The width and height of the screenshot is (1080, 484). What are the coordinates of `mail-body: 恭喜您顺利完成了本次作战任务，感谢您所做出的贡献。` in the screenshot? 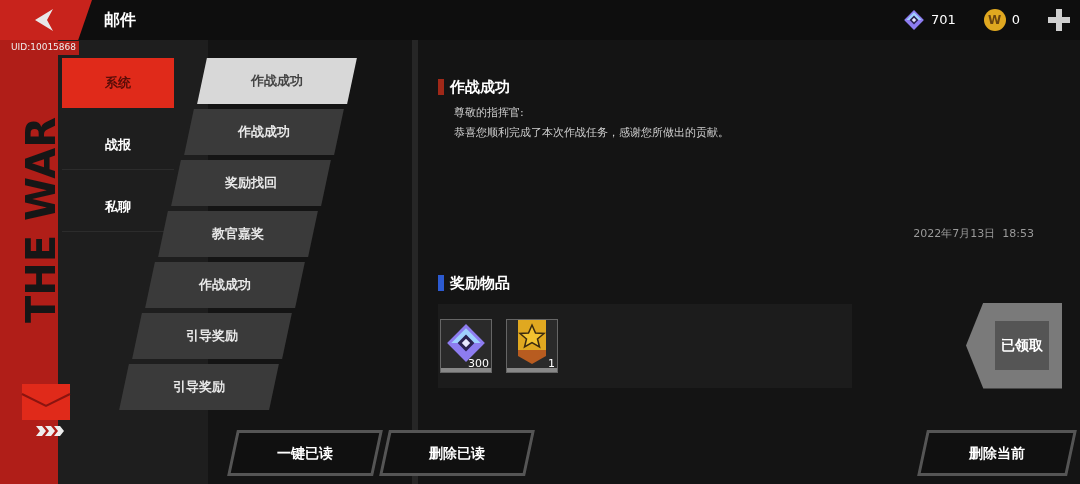 It's located at (592, 133).